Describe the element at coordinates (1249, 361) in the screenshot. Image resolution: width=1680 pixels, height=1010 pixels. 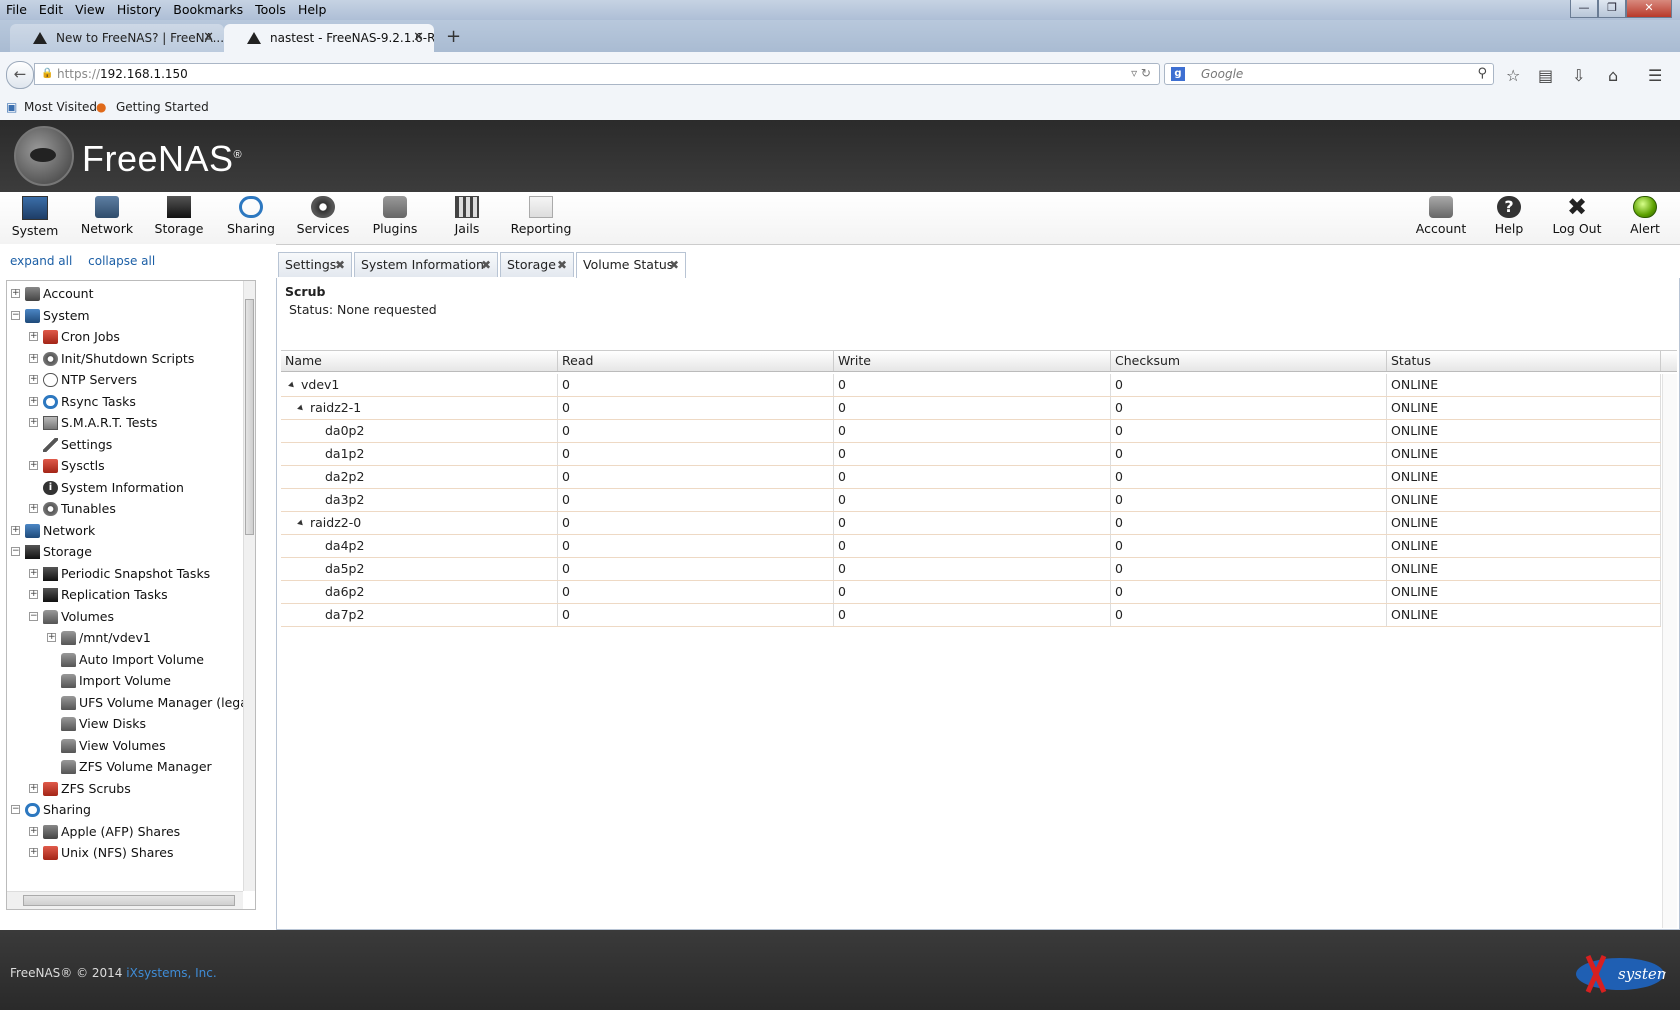
I see `column-header-checksum: Checksum` at that location.